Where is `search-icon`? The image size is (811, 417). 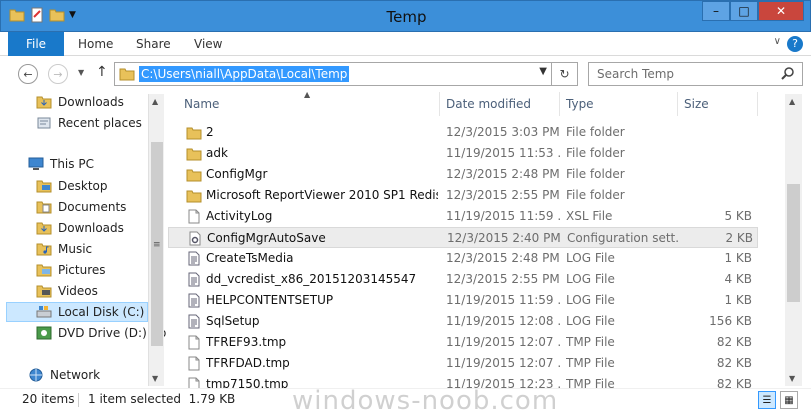 search-icon is located at coordinates (788, 74).